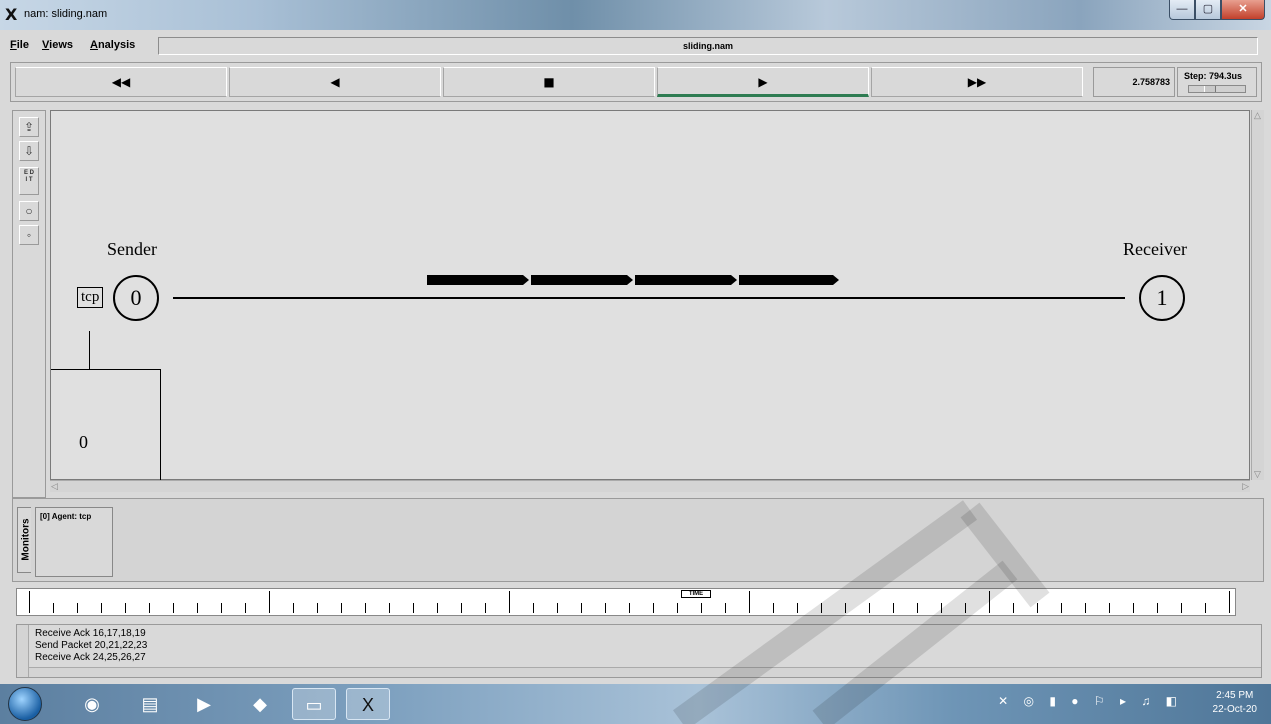 This screenshot has width=1271, height=724. What do you see at coordinates (977, 82) in the screenshot?
I see `fast-forward-button: ▶▶` at bounding box center [977, 82].